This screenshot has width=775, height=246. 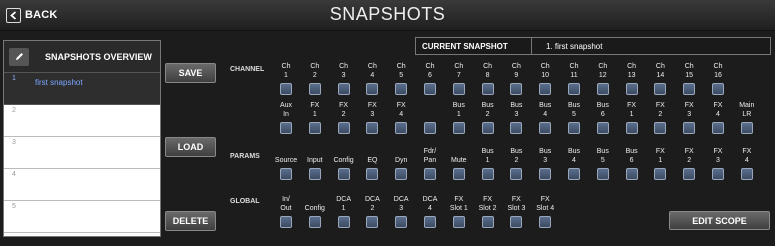 What do you see at coordinates (82, 153) in the screenshot?
I see `snapshot-slot: 3` at bounding box center [82, 153].